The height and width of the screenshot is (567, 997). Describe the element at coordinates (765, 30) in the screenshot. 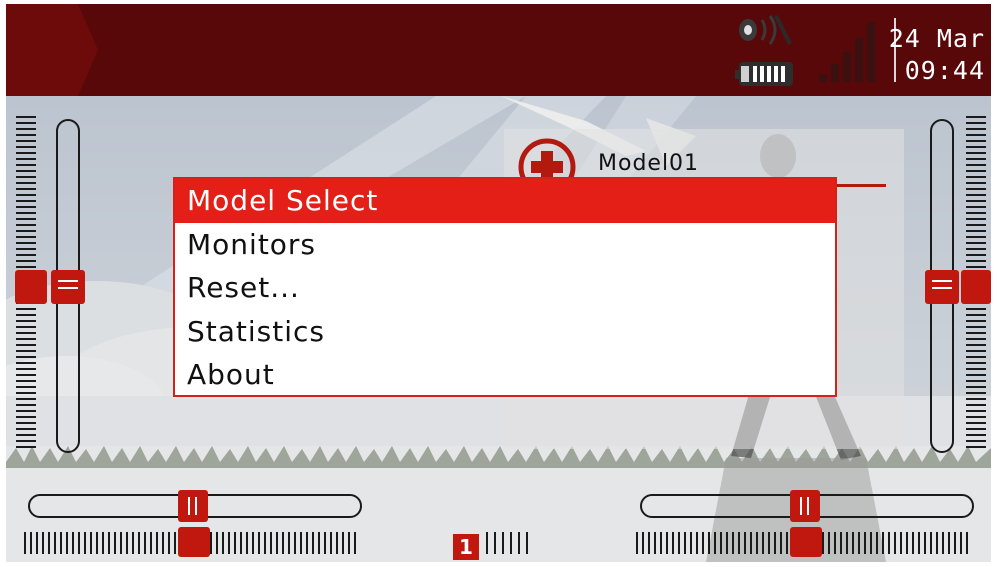

I see `speaker-icon` at that location.